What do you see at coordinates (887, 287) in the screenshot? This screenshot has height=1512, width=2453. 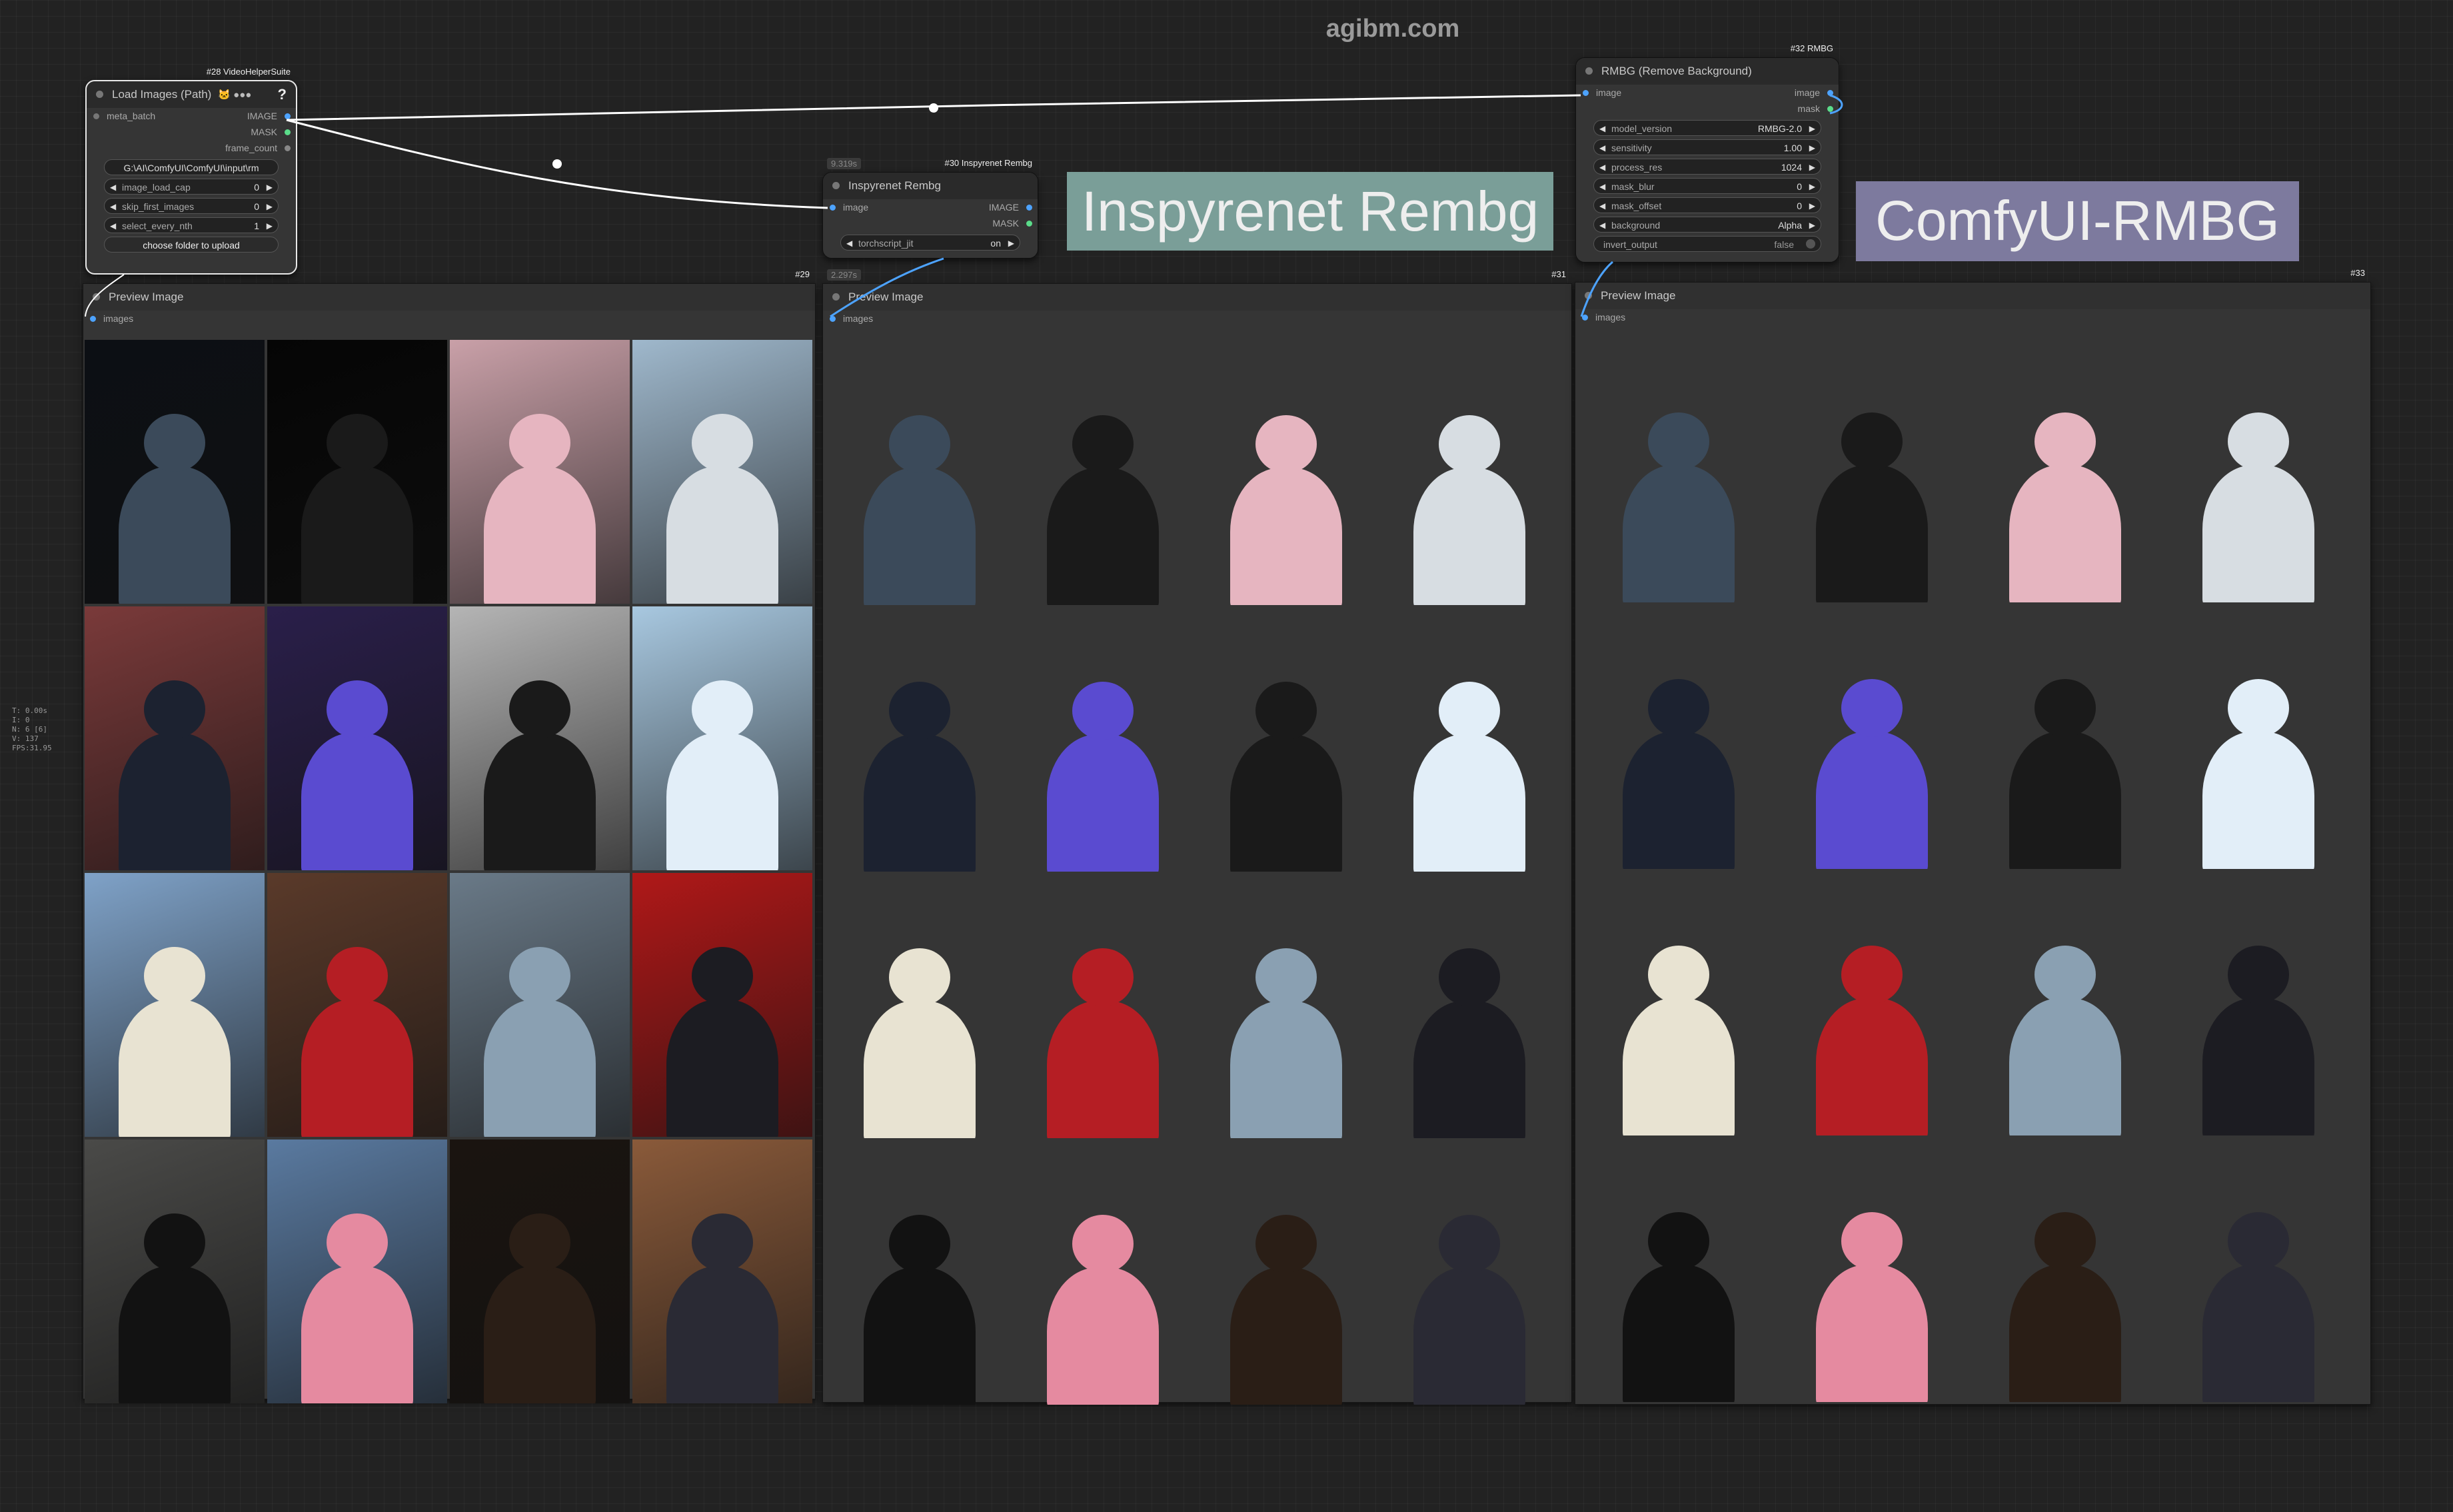 I see `link-inspyrenet-to-preview` at bounding box center [887, 287].